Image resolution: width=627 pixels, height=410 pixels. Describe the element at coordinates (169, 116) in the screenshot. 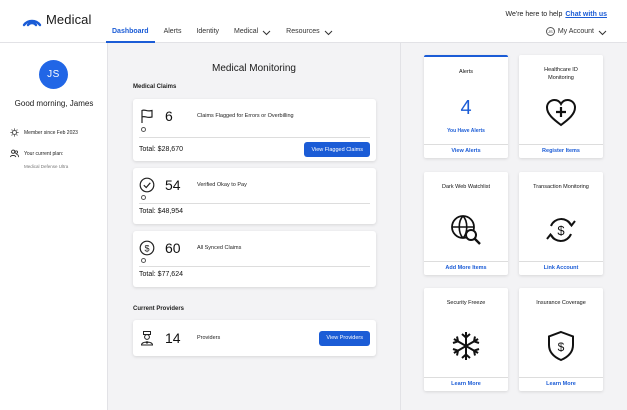

I see `flagged-count: 6` at that location.